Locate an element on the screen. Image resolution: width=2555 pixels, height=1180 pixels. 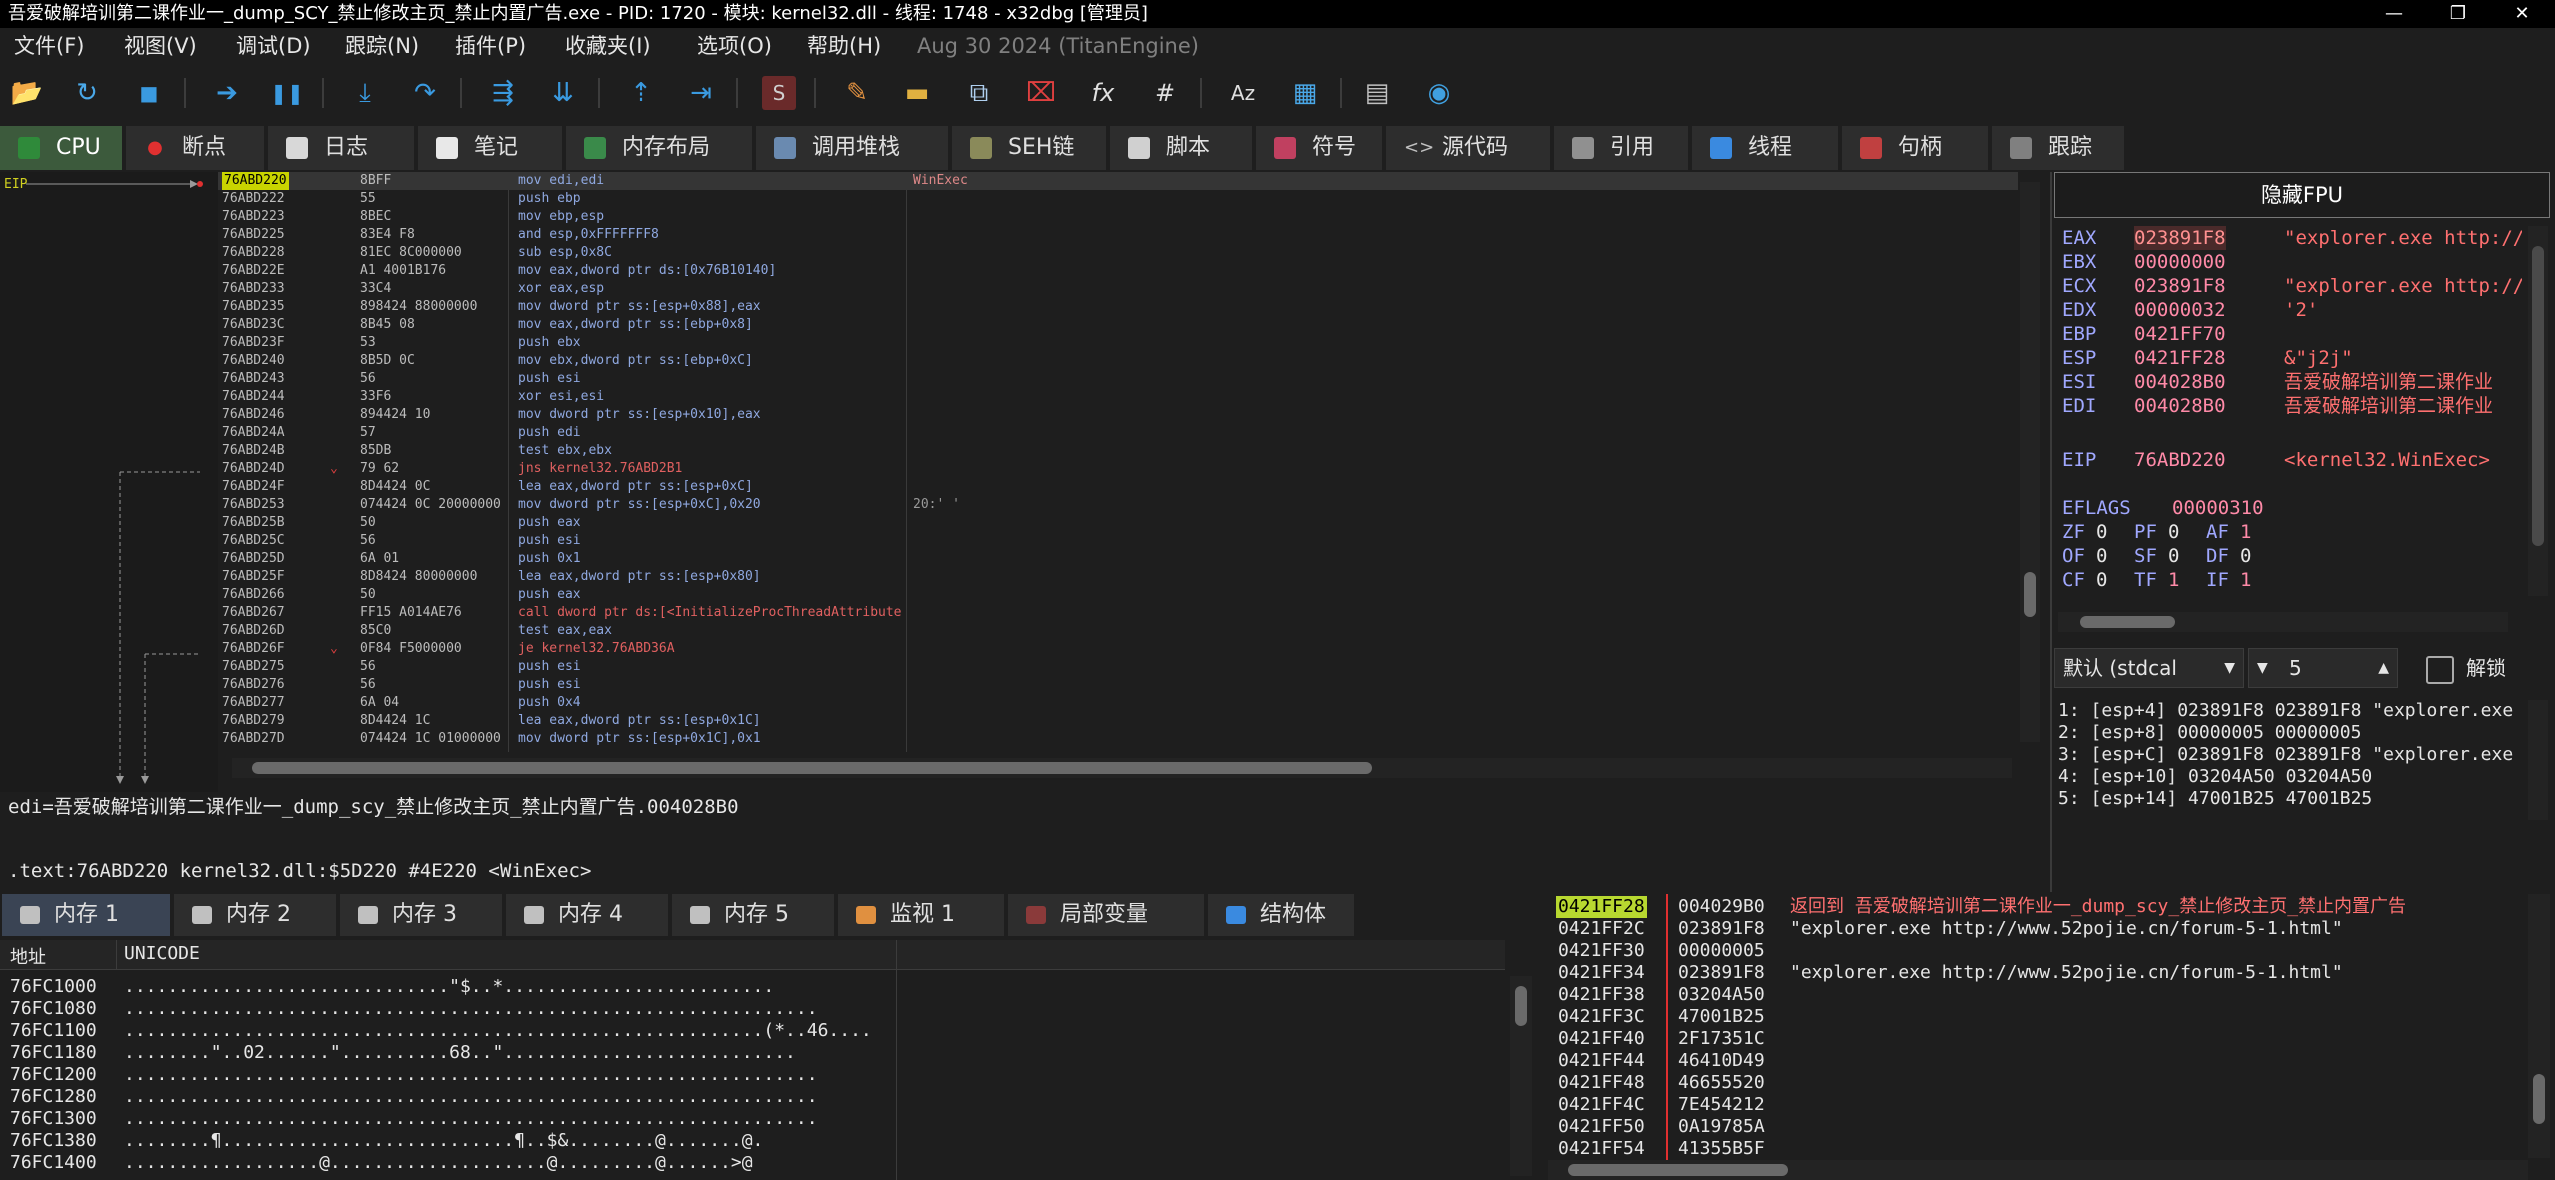
stack-row: 0421FF40 2F17351C is located at coordinates (2048, 1039).